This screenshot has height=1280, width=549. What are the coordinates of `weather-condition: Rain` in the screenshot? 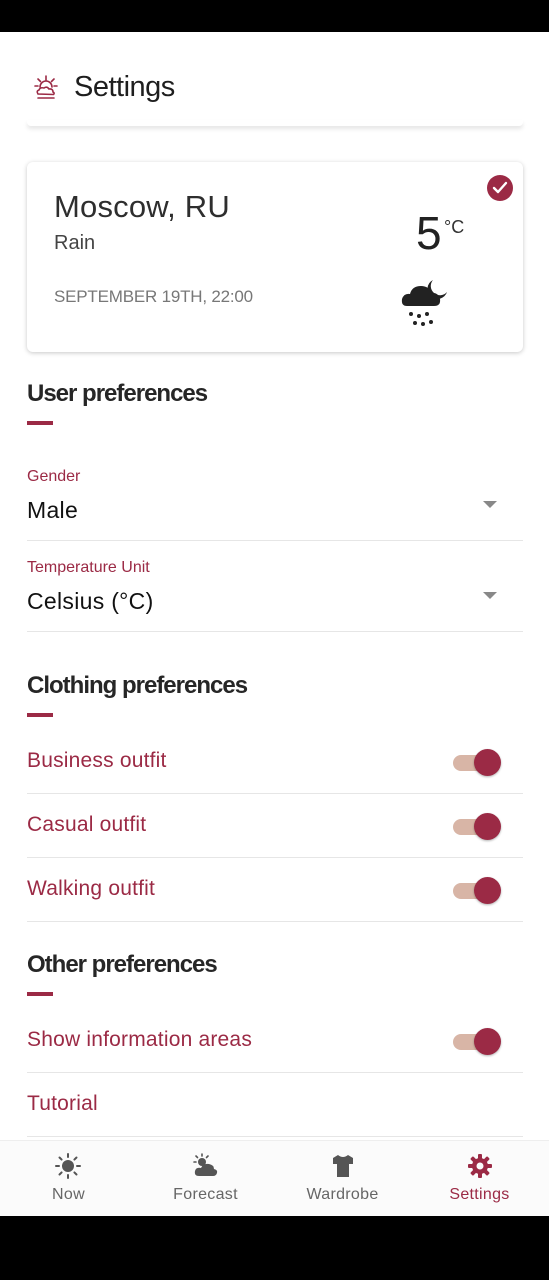 It's located at (75, 243).